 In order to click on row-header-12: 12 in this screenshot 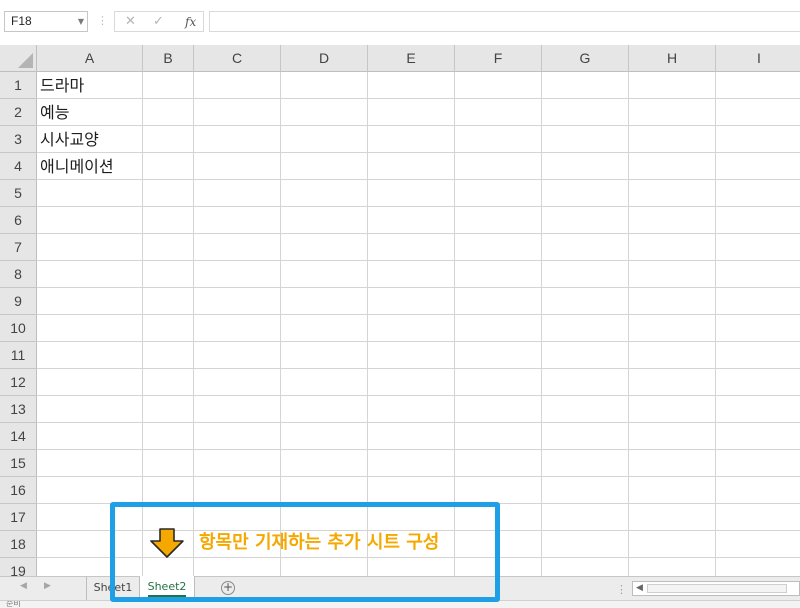, I will do `click(18, 382)`.